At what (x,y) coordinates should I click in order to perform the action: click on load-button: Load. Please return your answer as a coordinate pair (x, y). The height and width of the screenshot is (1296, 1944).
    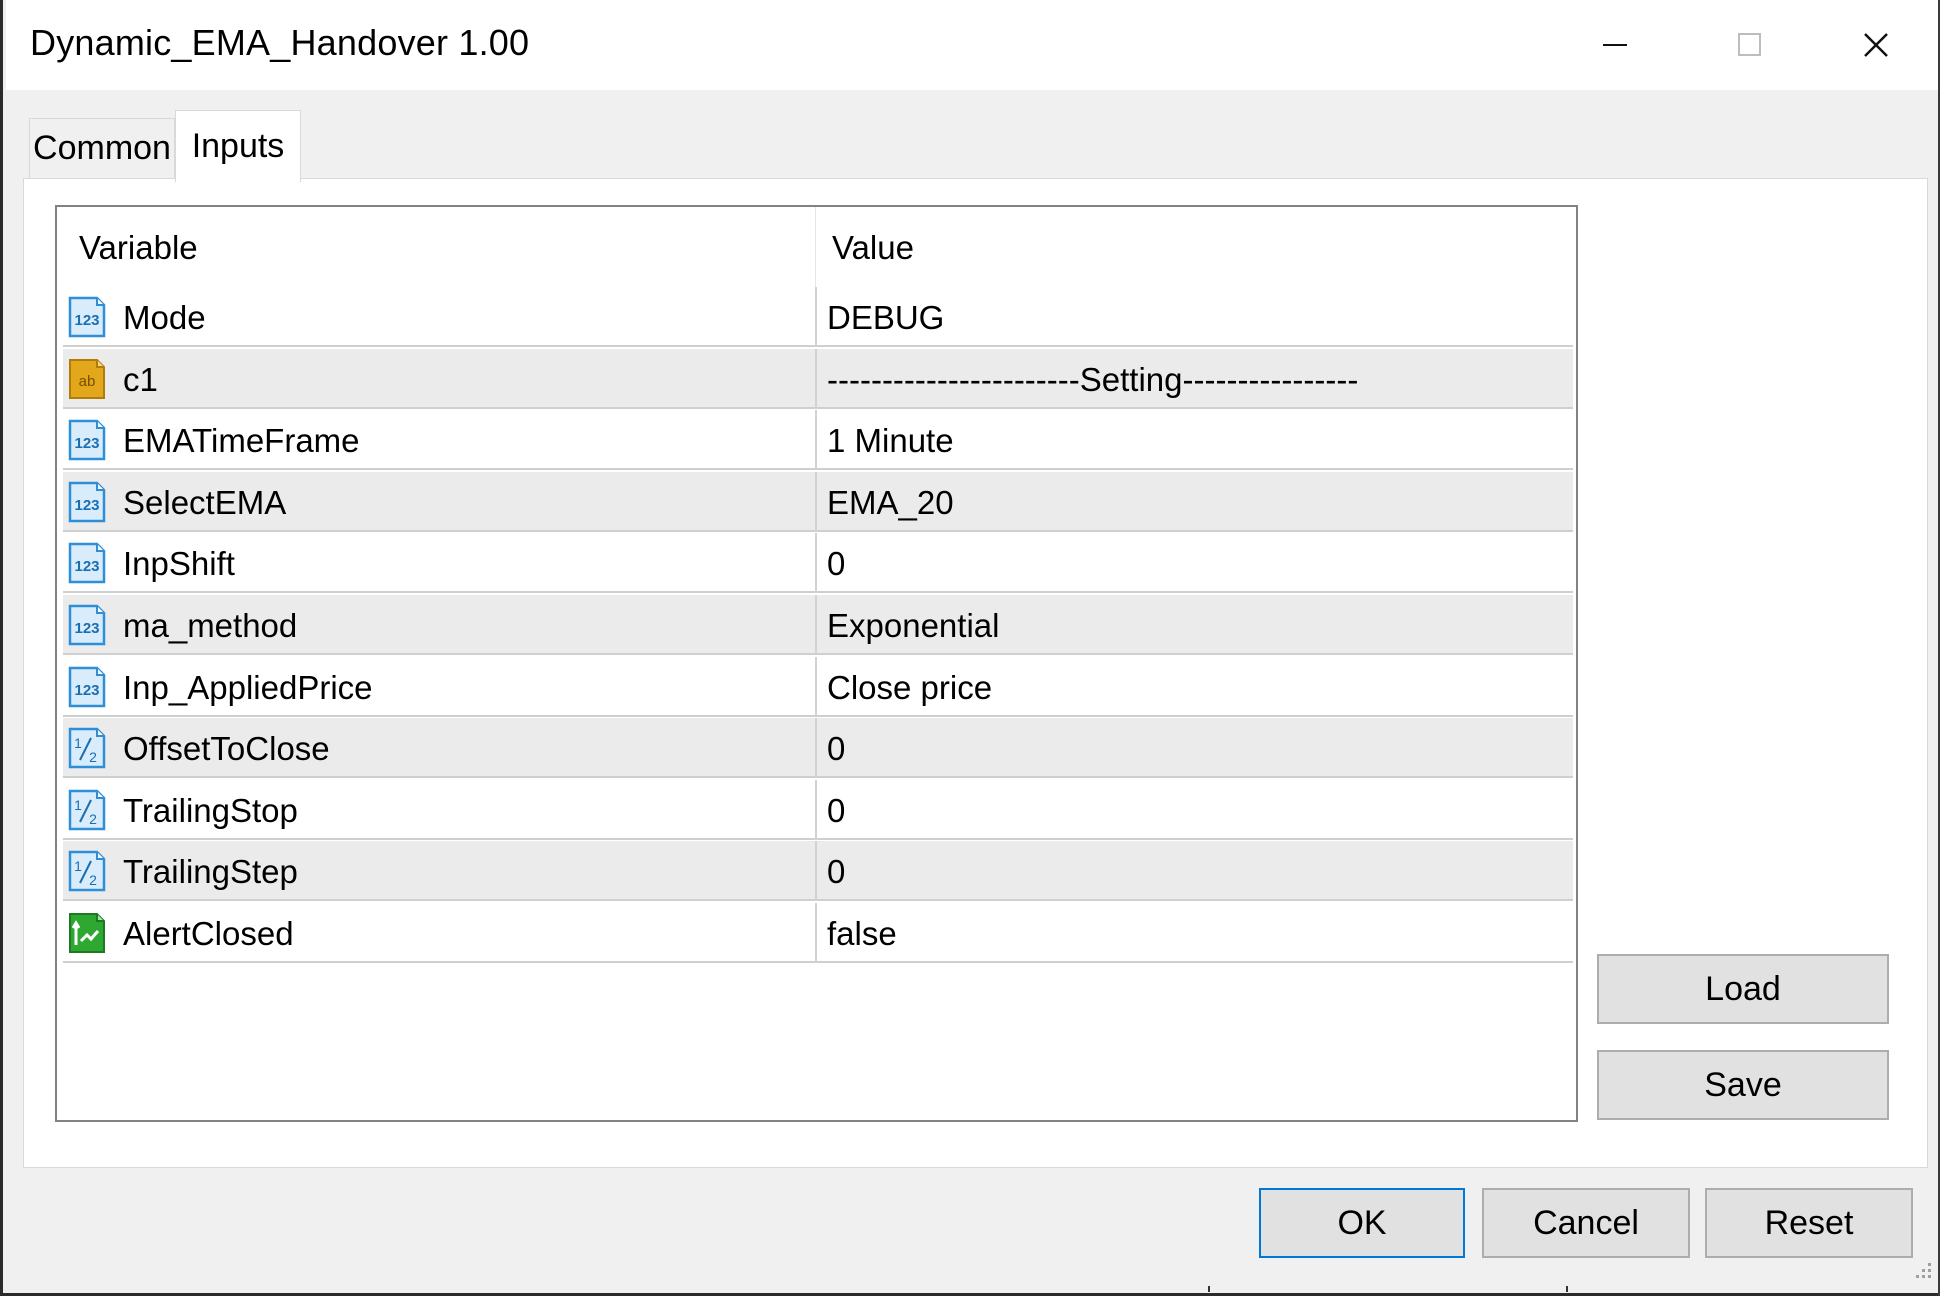
    Looking at the image, I should click on (1743, 989).